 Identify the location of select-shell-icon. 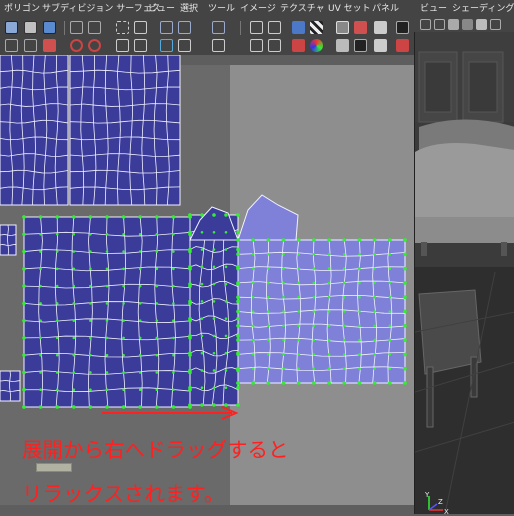
(140, 45).